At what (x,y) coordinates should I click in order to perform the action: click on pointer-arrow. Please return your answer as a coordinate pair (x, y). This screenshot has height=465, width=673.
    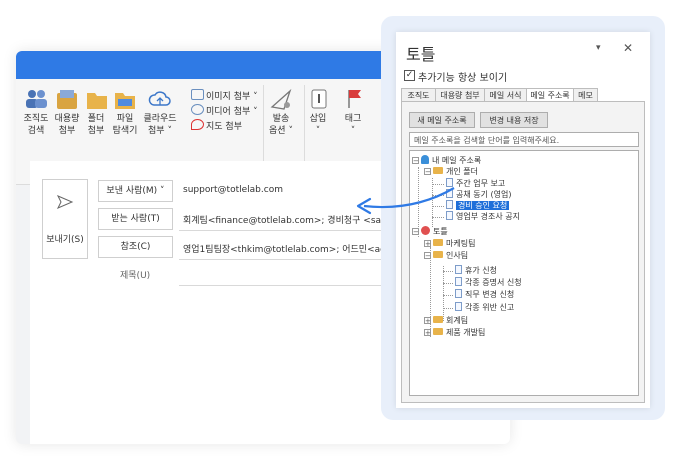
    Looking at the image, I should click on (405, 201).